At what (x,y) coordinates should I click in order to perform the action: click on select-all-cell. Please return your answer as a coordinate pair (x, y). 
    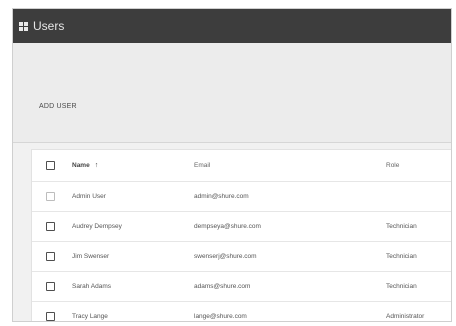
    Looking at the image, I should click on (53, 165).